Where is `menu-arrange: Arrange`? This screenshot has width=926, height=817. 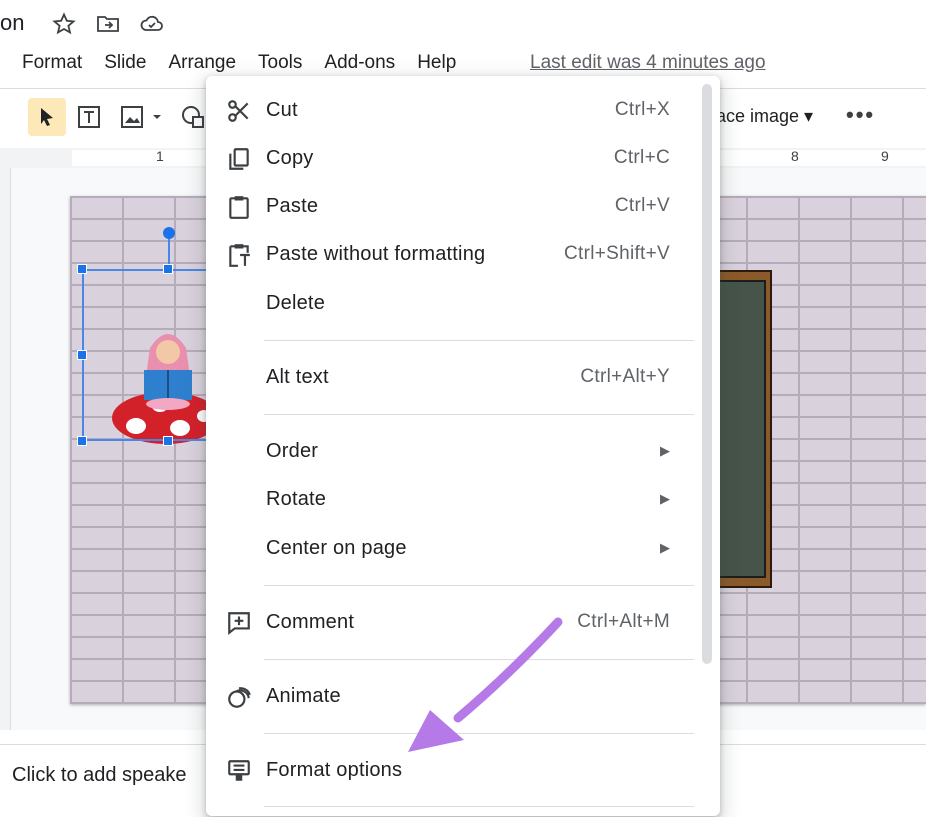
menu-arrange: Arrange is located at coordinates (202, 63).